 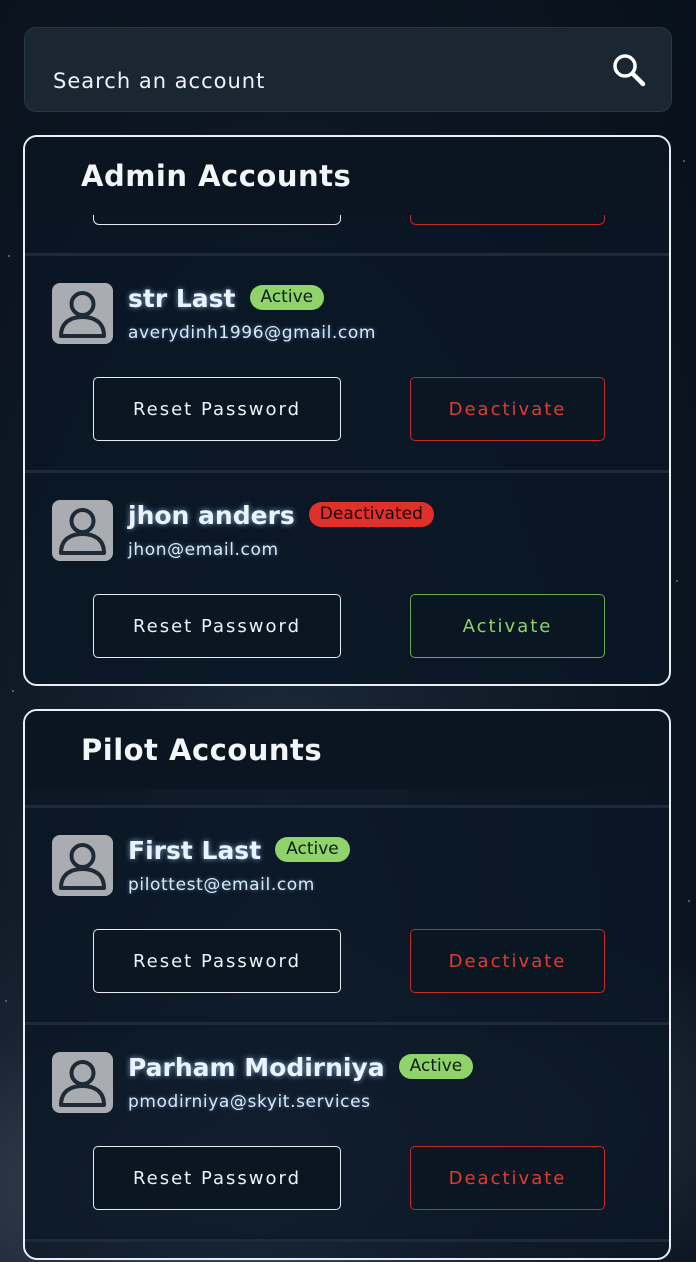 I want to click on pilot-panel-header: Pilot Accounts, so click(x=347, y=750).